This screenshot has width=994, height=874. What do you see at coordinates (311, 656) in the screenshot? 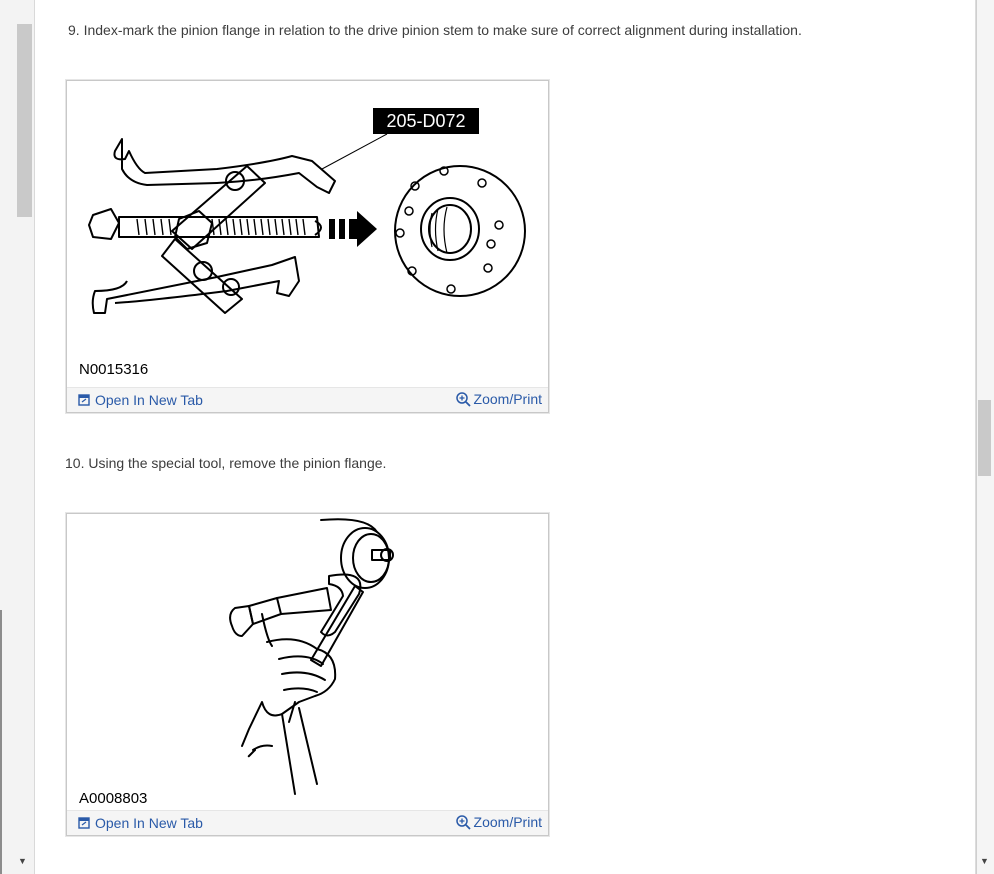
I see `pinion-flange-removal-illustration` at bounding box center [311, 656].